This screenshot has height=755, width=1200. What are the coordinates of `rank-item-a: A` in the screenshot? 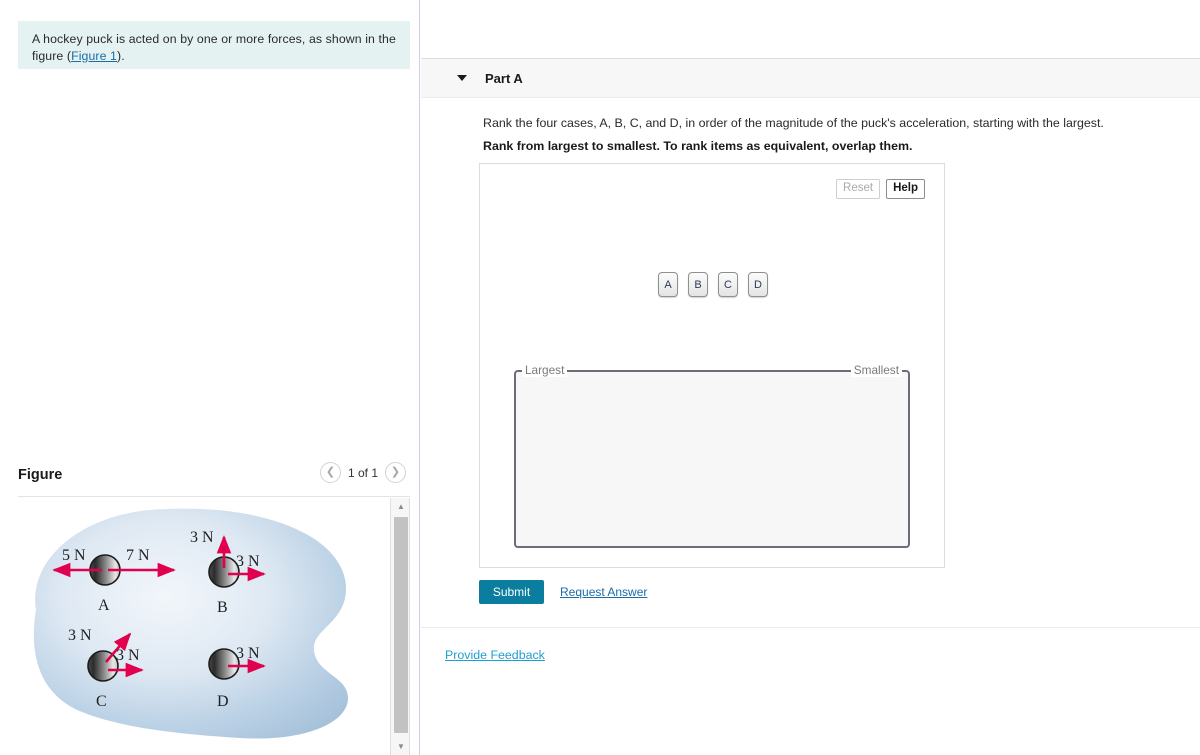 It's located at (668, 284).